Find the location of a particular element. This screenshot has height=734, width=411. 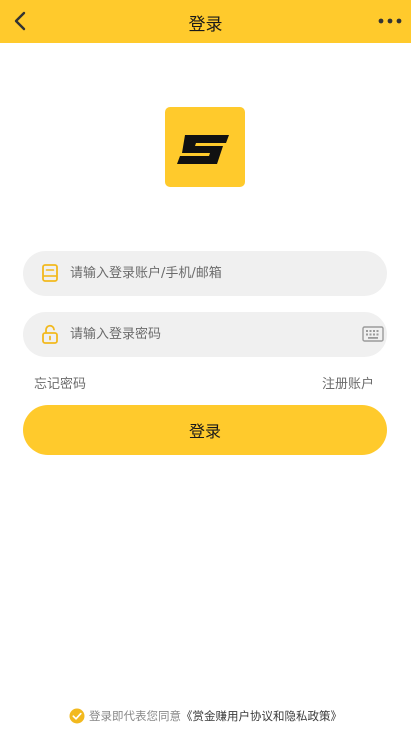

password-input is located at coordinates (205, 334).